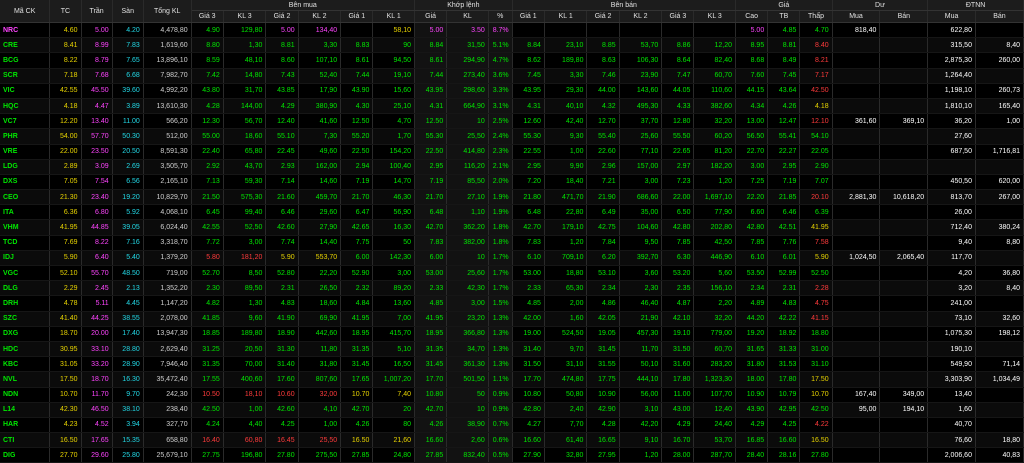  Describe the element at coordinates (784, 16) in the screenshot. I see `col-price-2: TB` at that location.